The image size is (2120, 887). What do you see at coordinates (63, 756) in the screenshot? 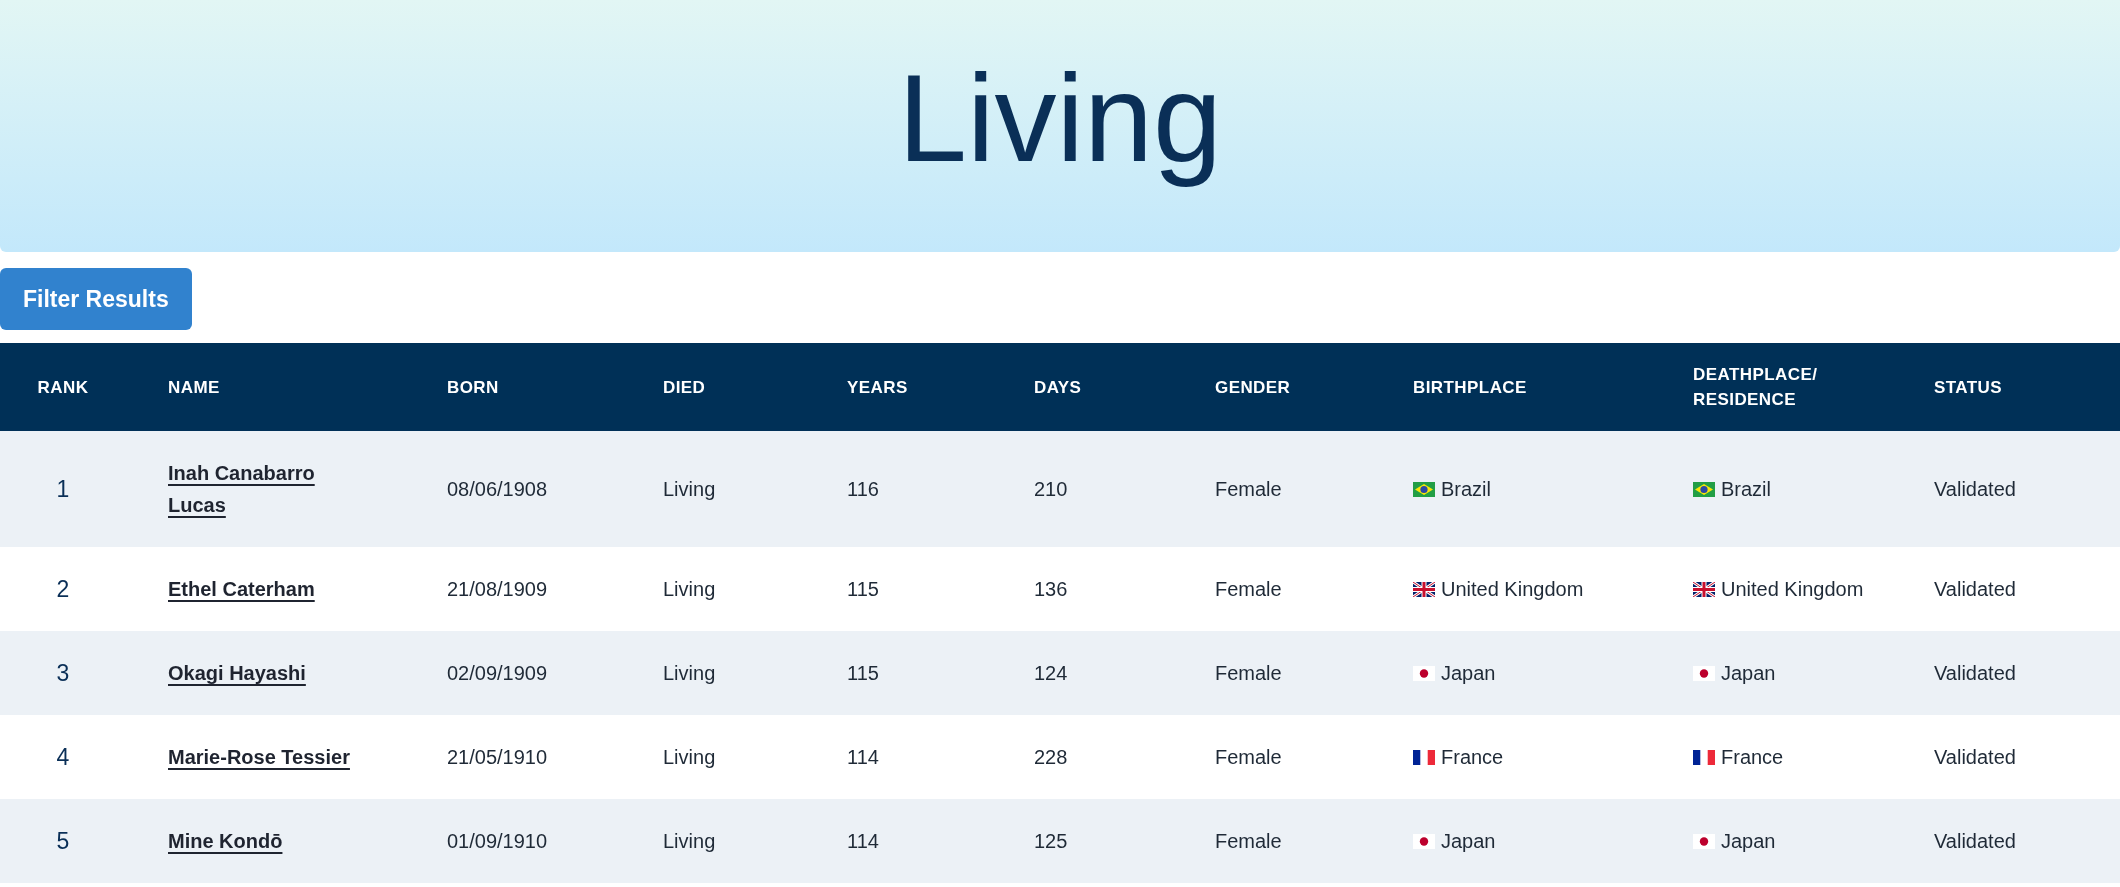
I see `rank-number: 4` at bounding box center [63, 756].